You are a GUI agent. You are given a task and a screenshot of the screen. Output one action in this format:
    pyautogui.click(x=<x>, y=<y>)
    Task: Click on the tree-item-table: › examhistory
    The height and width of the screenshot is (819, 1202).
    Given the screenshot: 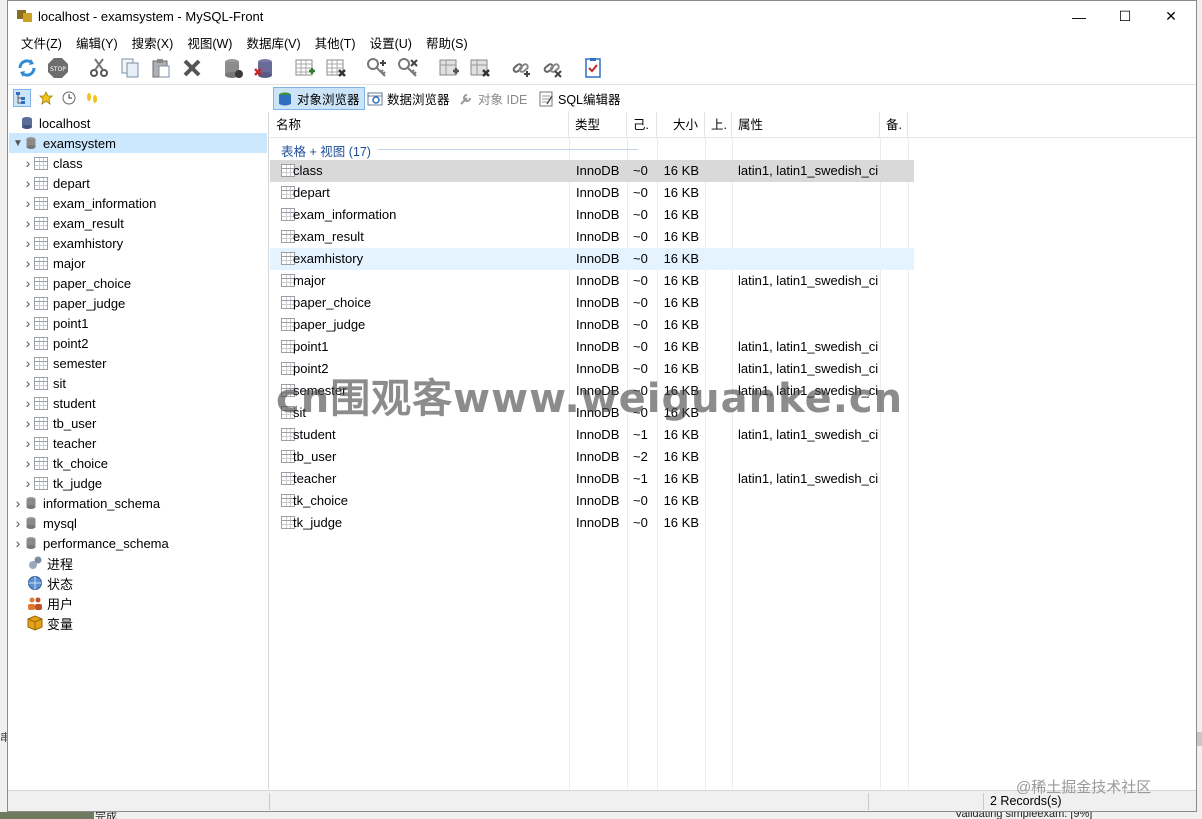 What is the action you would take?
    pyautogui.click(x=138, y=243)
    